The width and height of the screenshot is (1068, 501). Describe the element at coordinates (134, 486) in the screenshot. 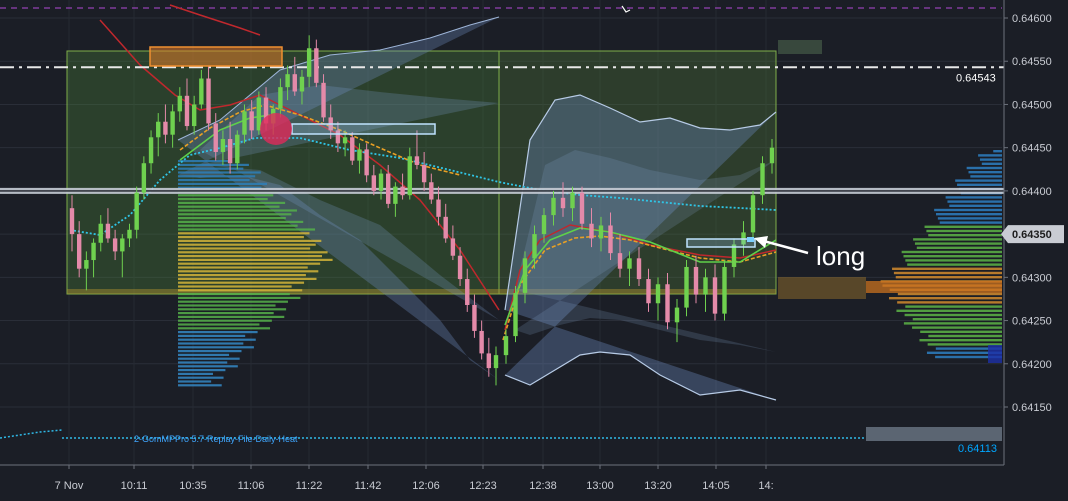

I see `x-tick-label: 10:11` at that location.